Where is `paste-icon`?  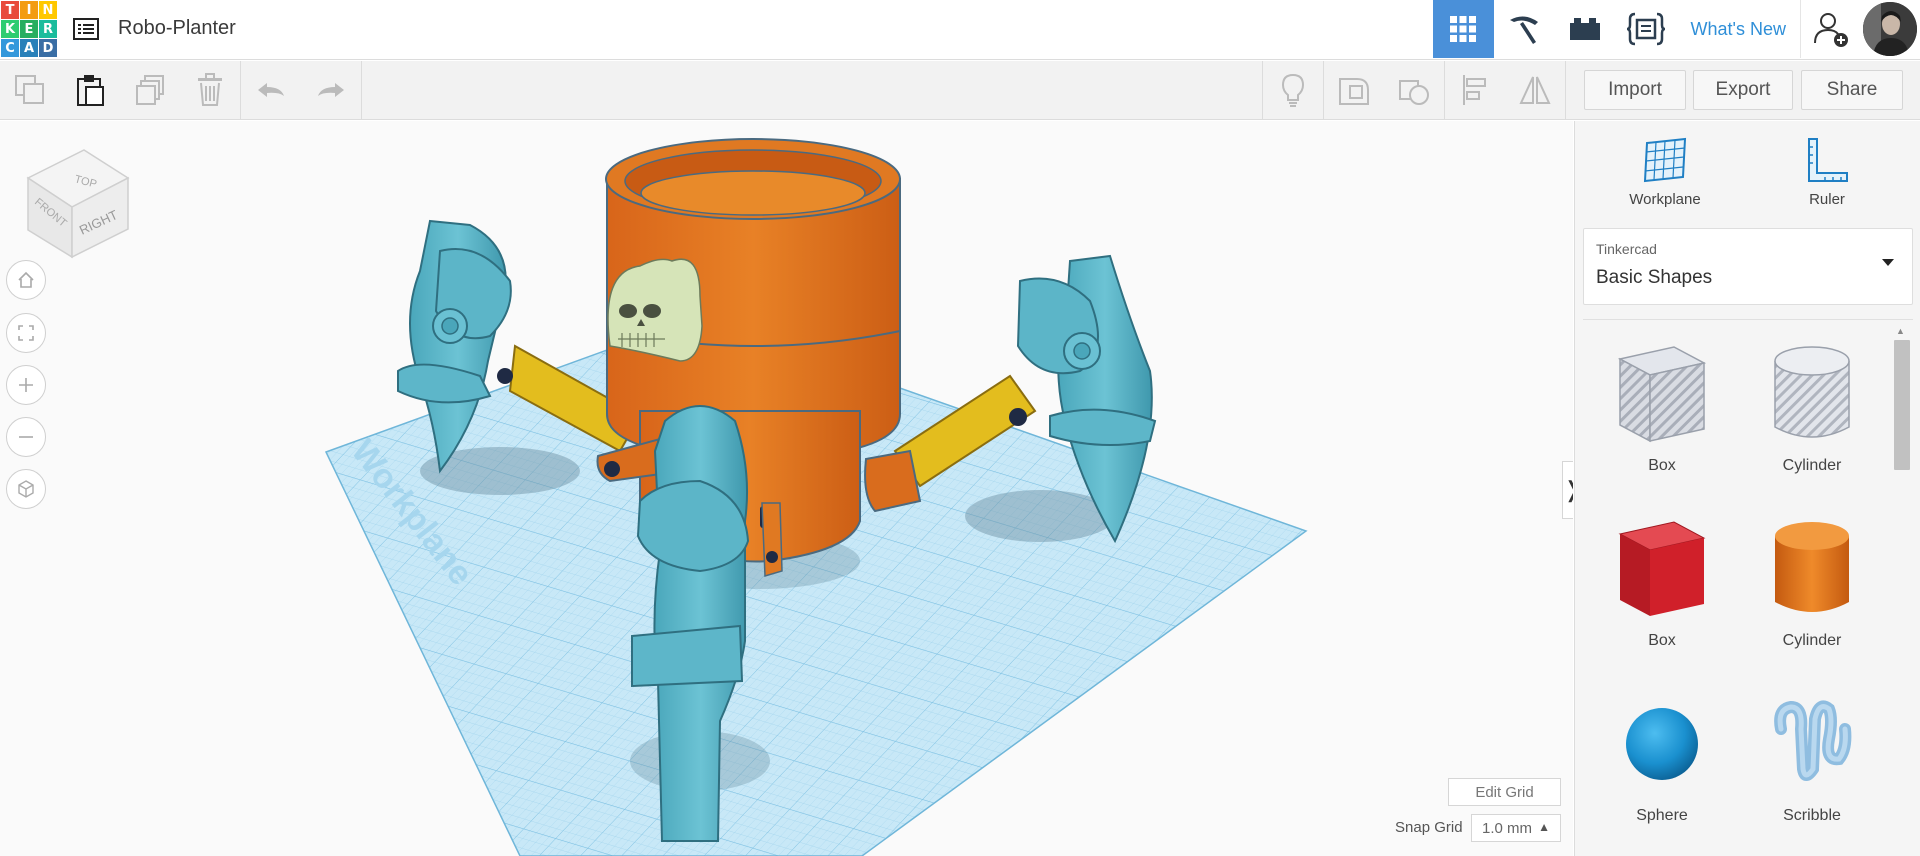 paste-icon is located at coordinates (90, 90).